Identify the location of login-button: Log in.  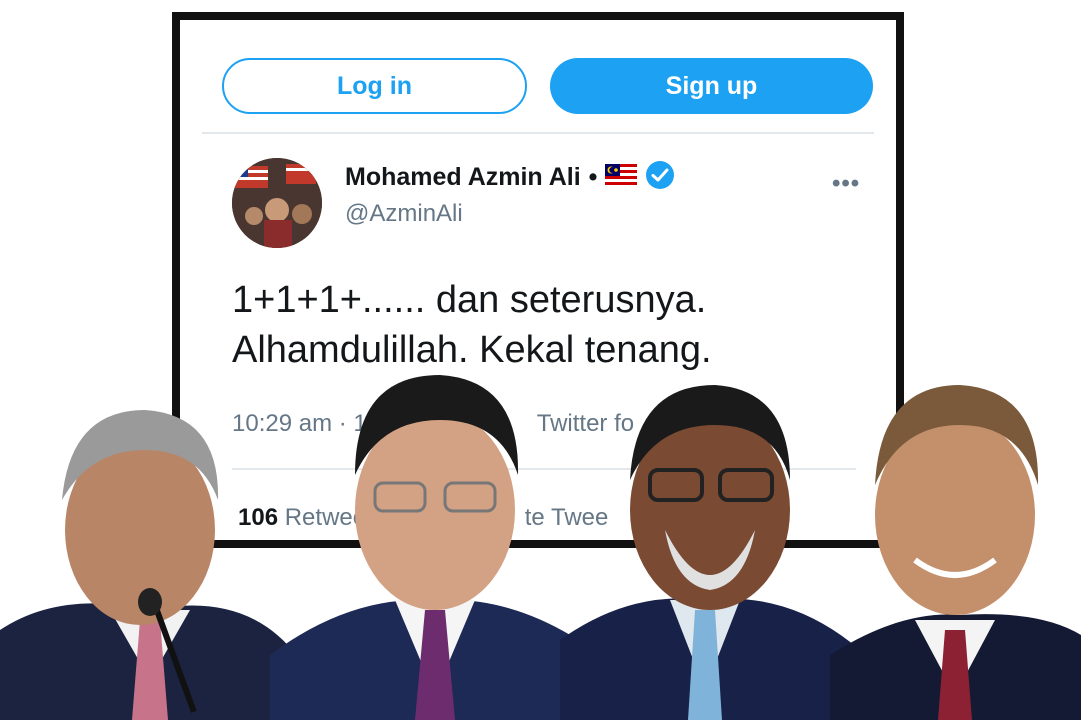
(374, 86).